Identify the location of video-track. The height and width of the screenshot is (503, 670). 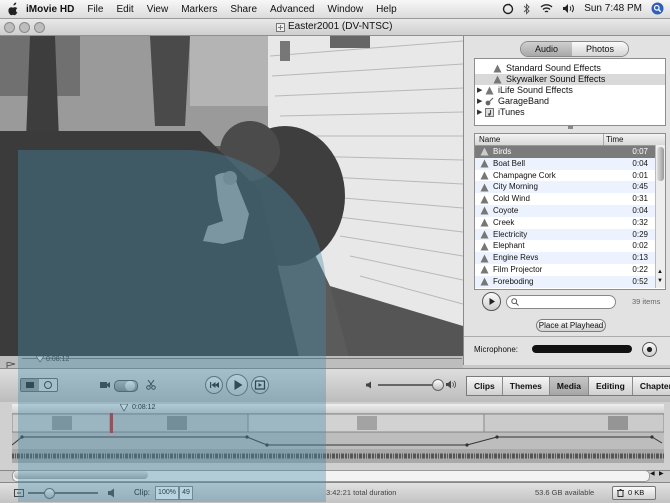
(338, 423).